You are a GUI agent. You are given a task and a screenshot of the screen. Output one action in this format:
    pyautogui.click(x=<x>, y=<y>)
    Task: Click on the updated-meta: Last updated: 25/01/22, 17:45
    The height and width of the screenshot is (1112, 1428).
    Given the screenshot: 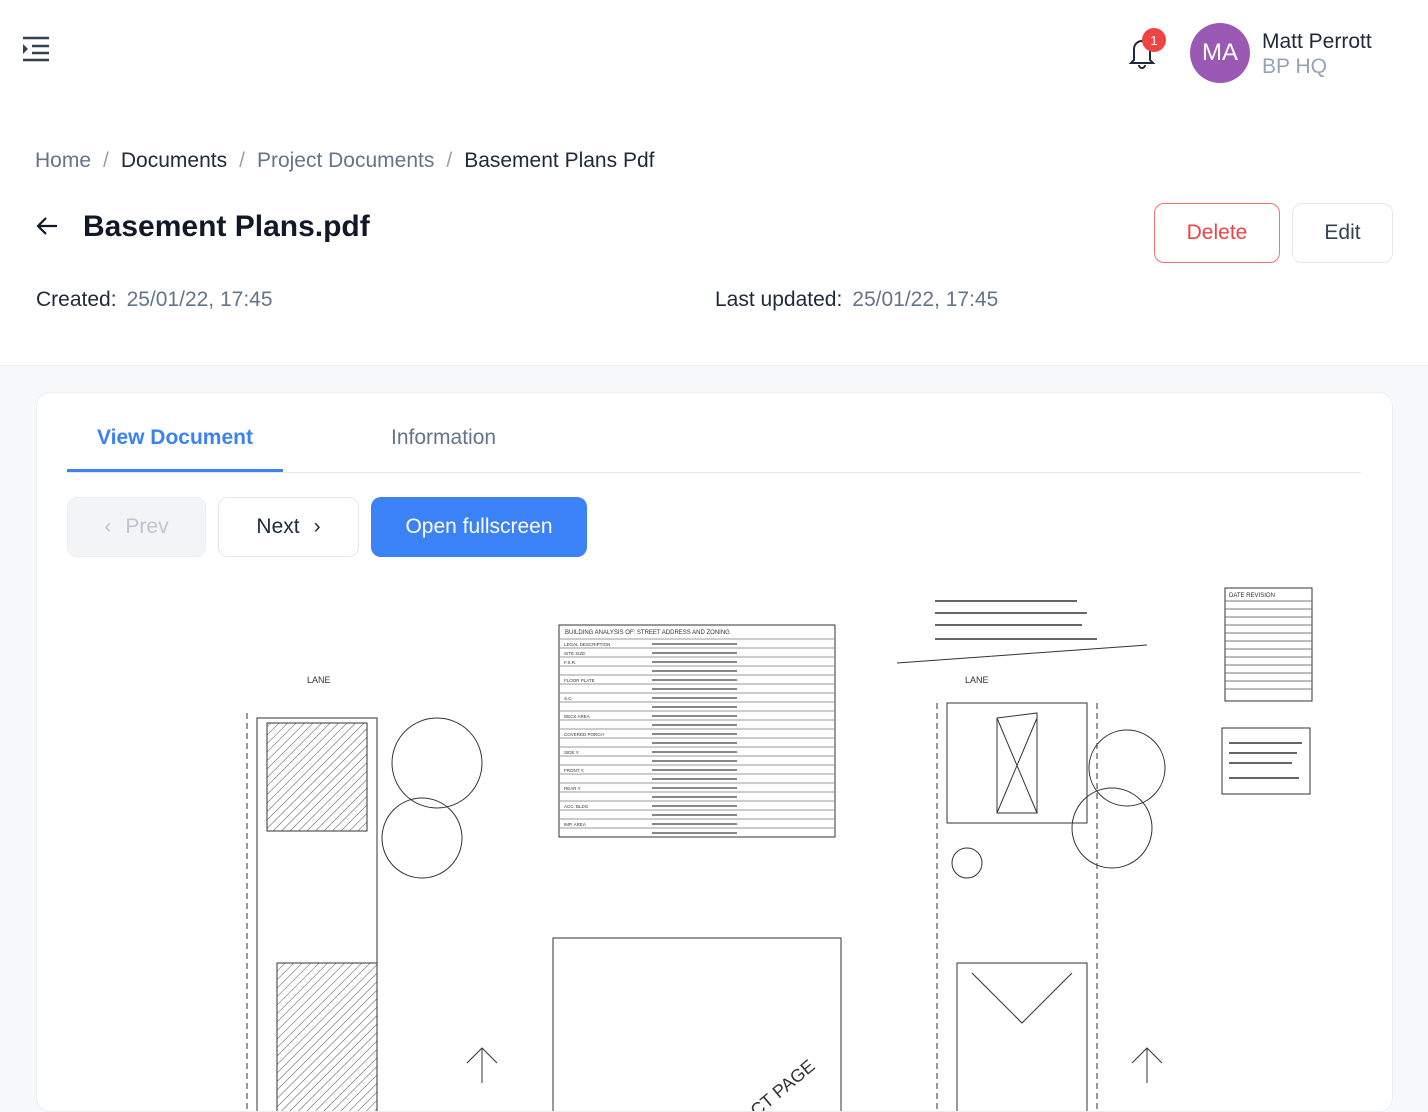 What is the action you would take?
    pyautogui.click(x=857, y=299)
    